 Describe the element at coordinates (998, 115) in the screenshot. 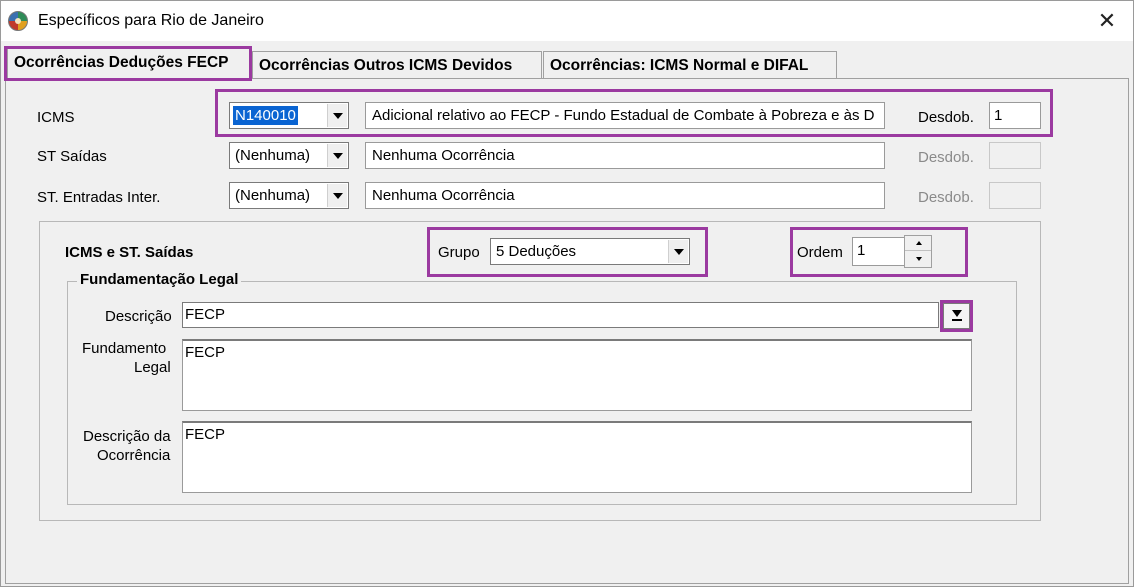

I see `icms-desdob-value: 1` at that location.